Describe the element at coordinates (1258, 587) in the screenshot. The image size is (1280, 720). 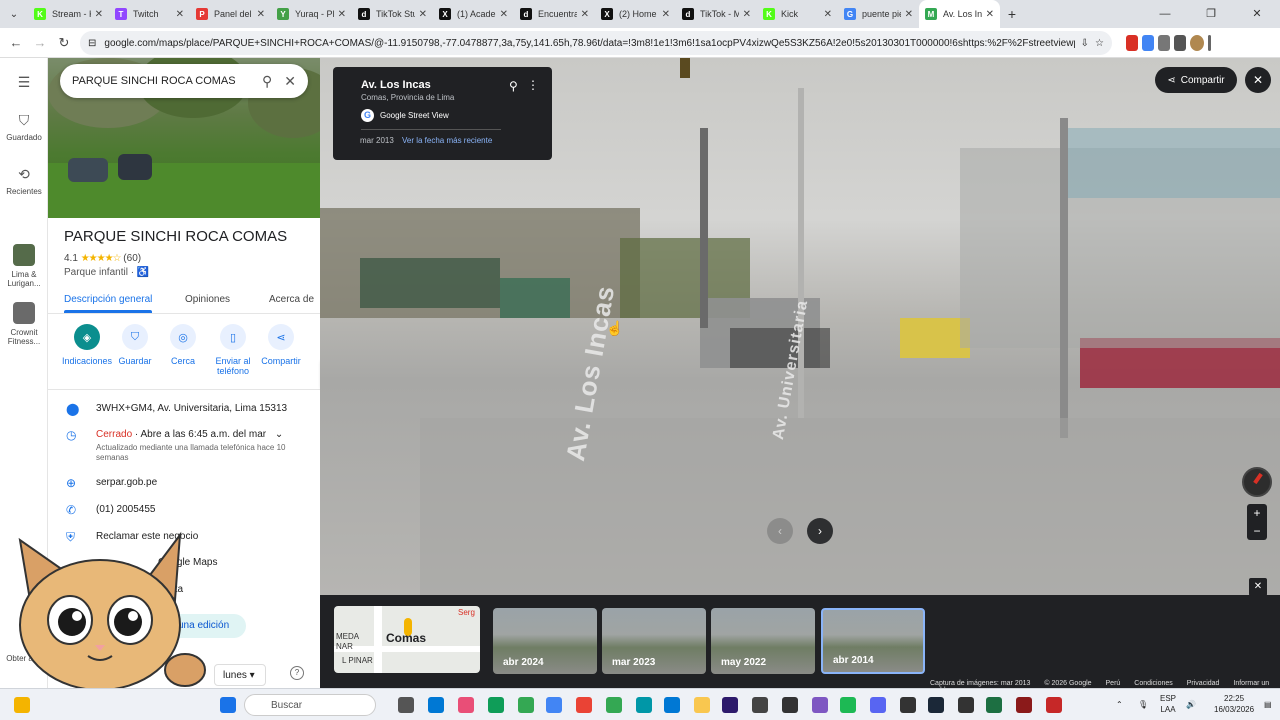
I see `close-strip-button: ✕` at that location.